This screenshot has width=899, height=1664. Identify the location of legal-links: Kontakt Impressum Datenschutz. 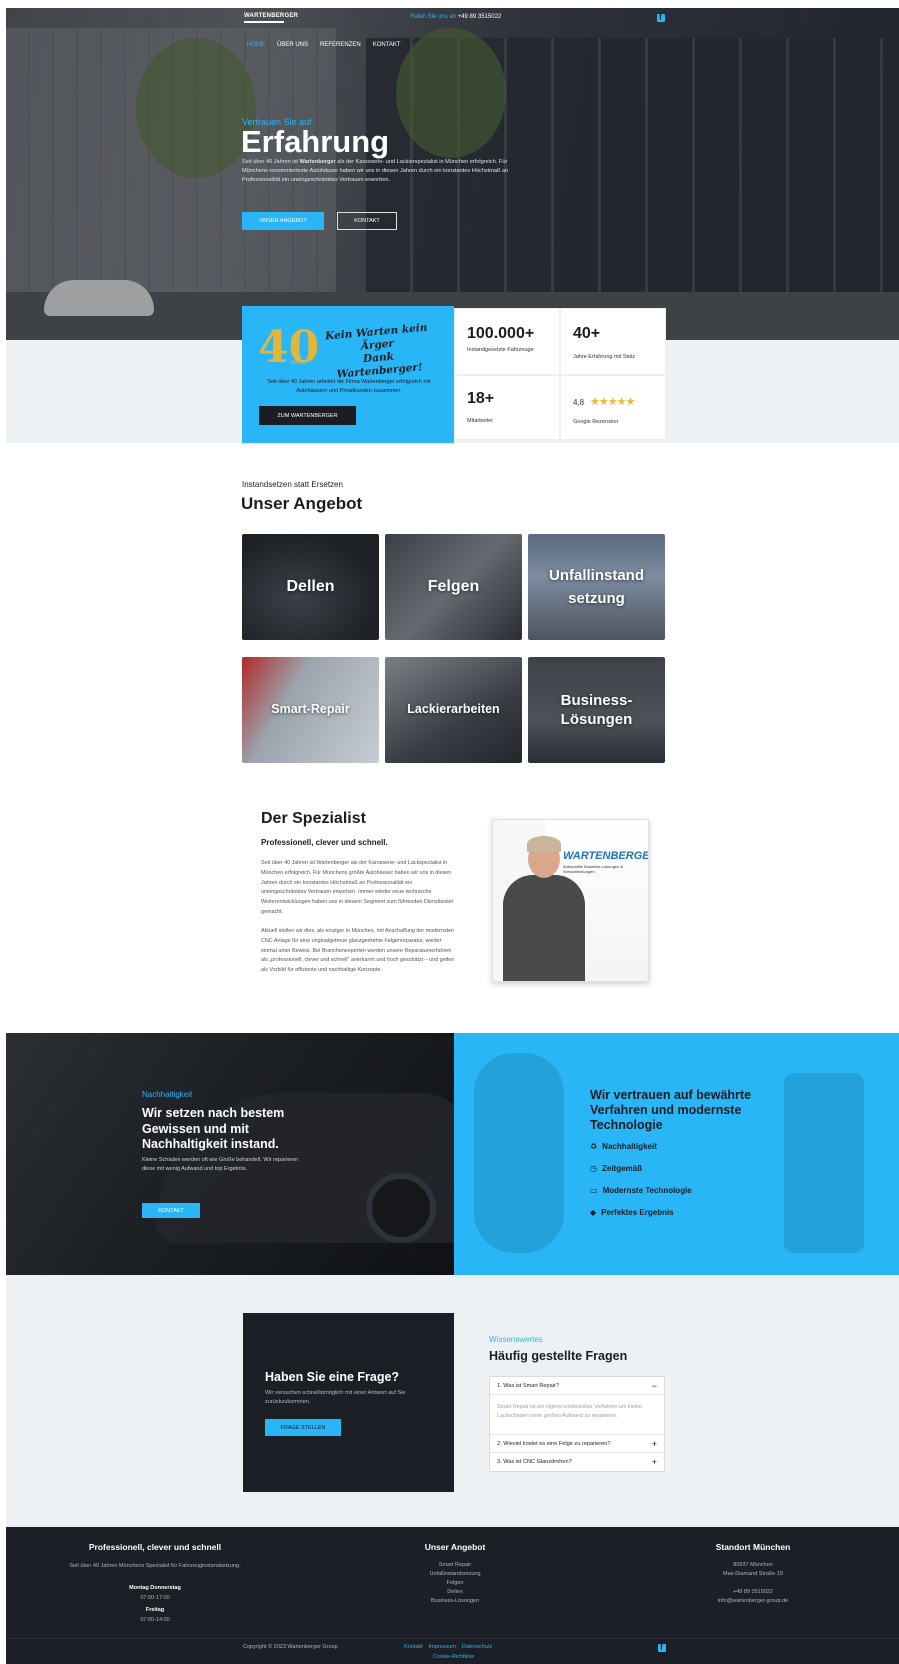
(448, 1647).